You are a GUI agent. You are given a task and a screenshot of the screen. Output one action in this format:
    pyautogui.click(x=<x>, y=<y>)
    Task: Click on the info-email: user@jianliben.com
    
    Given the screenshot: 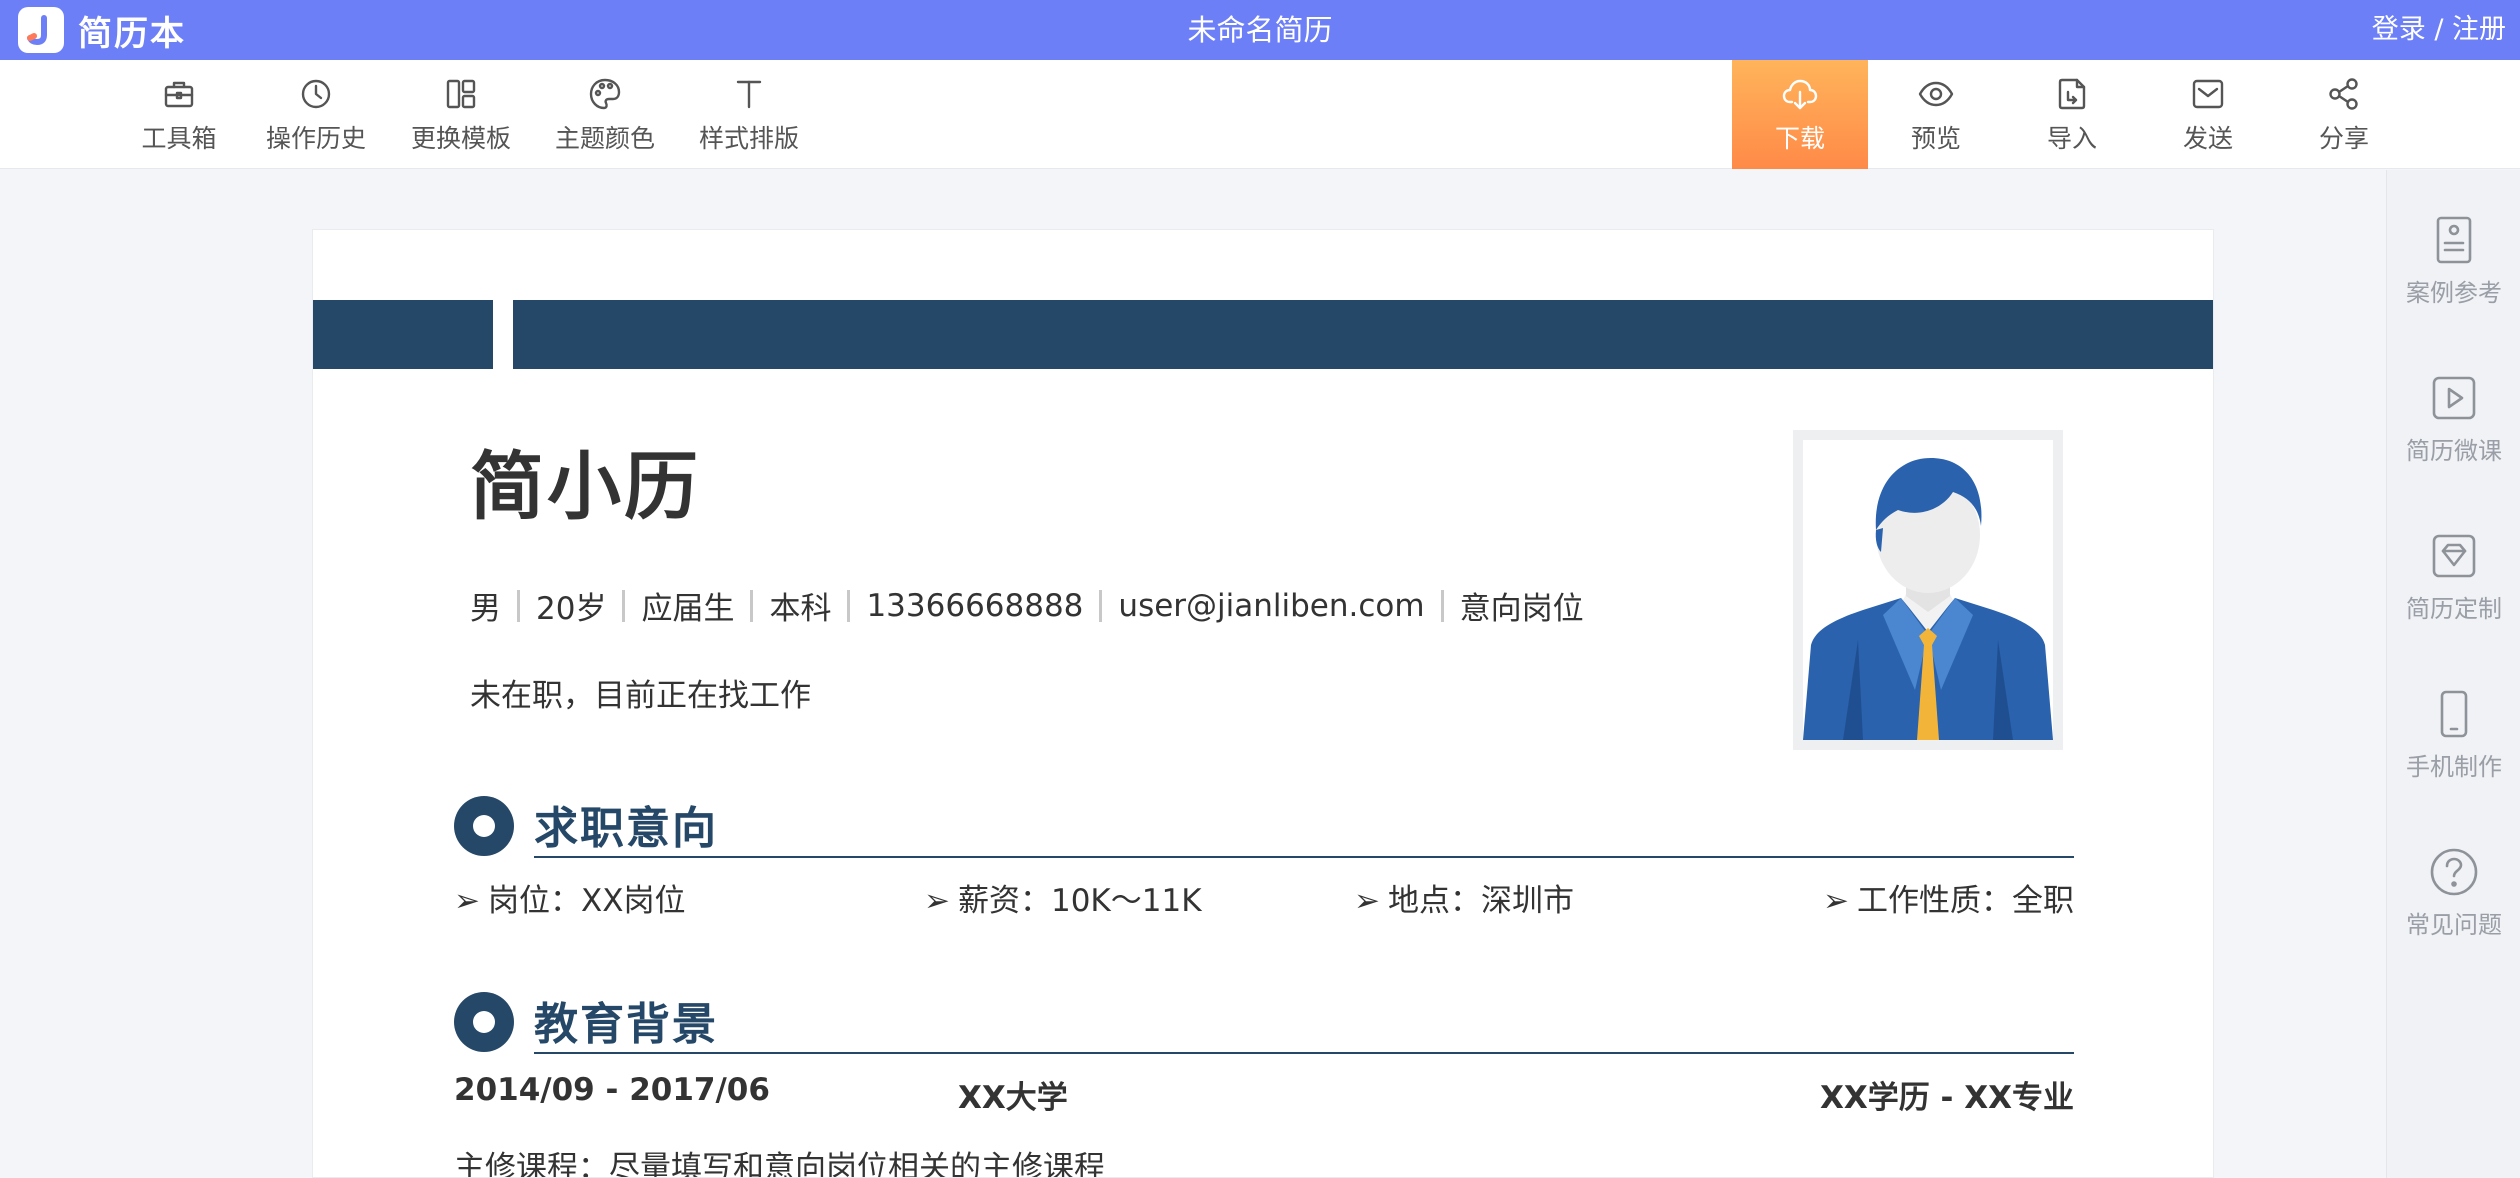 What is the action you would take?
    pyautogui.click(x=1271, y=605)
    